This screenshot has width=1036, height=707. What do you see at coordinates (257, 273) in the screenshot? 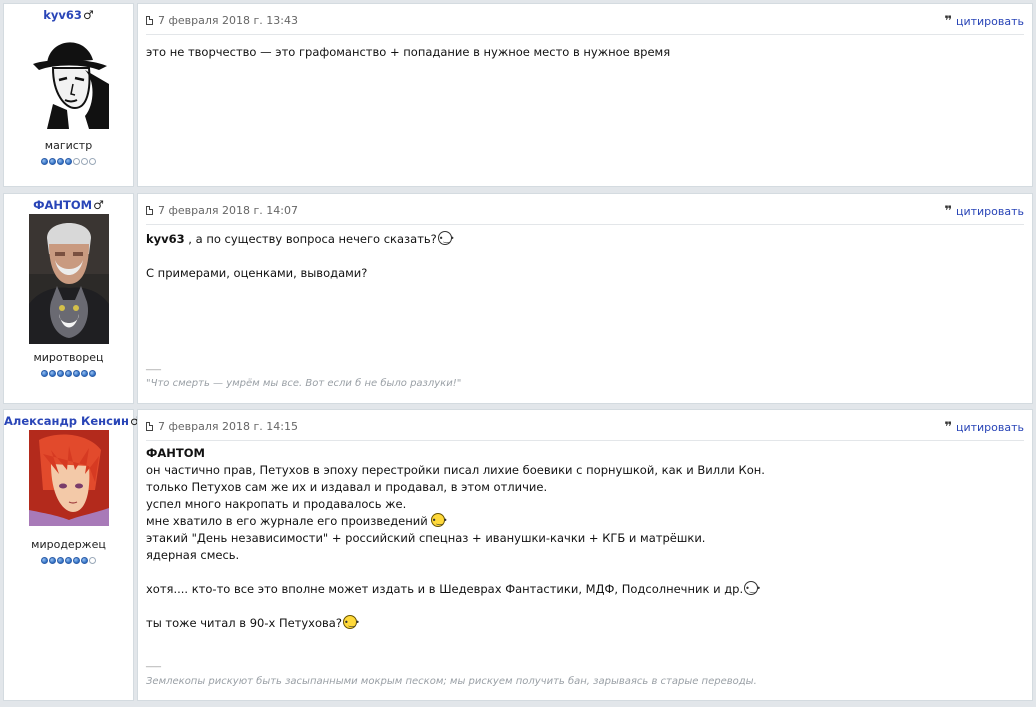
I see `text-line: С примерами, оценками, выводами?` at bounding box center [257, 273].